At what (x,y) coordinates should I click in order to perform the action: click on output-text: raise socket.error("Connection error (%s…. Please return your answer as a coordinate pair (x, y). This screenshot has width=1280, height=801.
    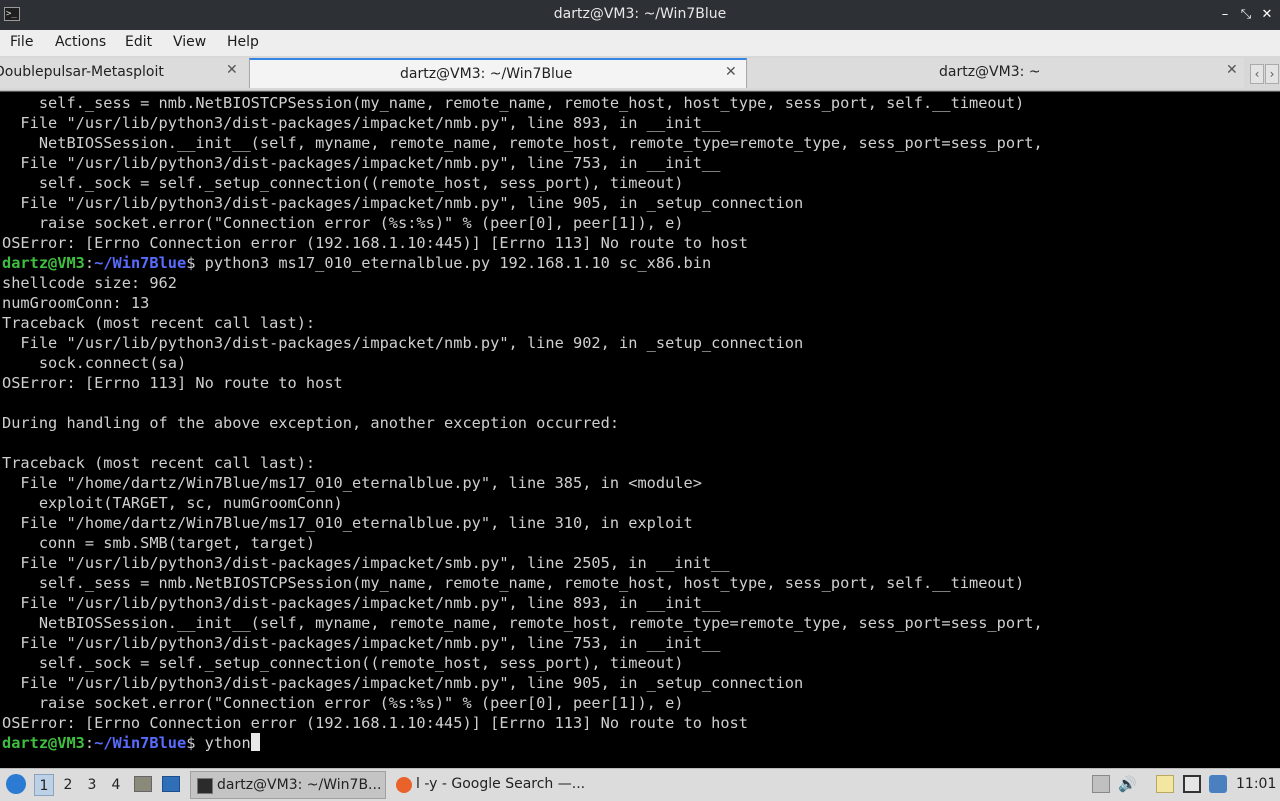
    Looking at the image, I should click on (343, 703).